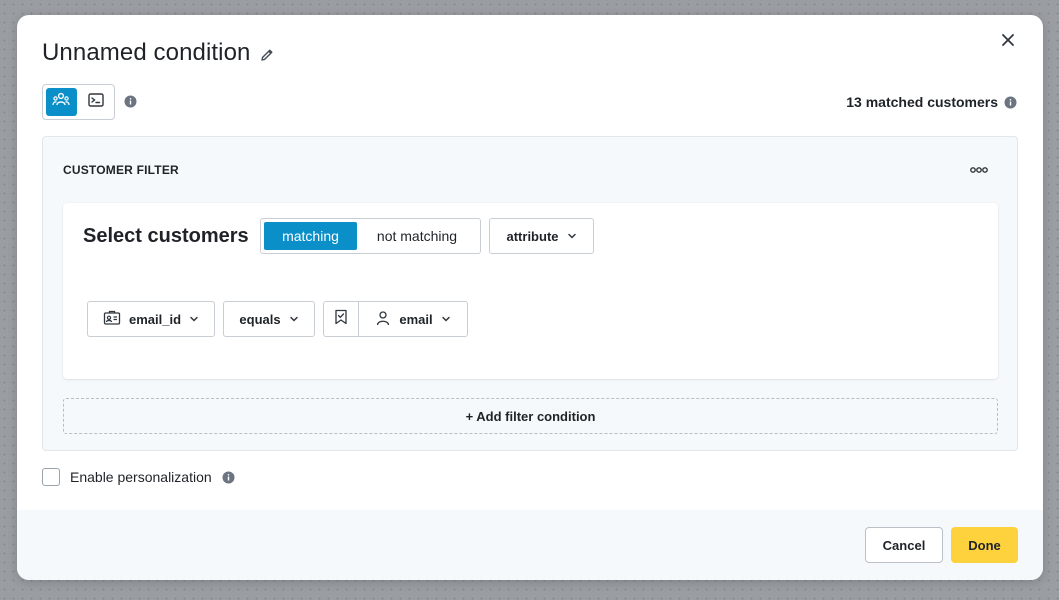 Image resolution: width=1059 pixels, height=600 pixels. I want to click on pencil-icon, so click(267, 55).